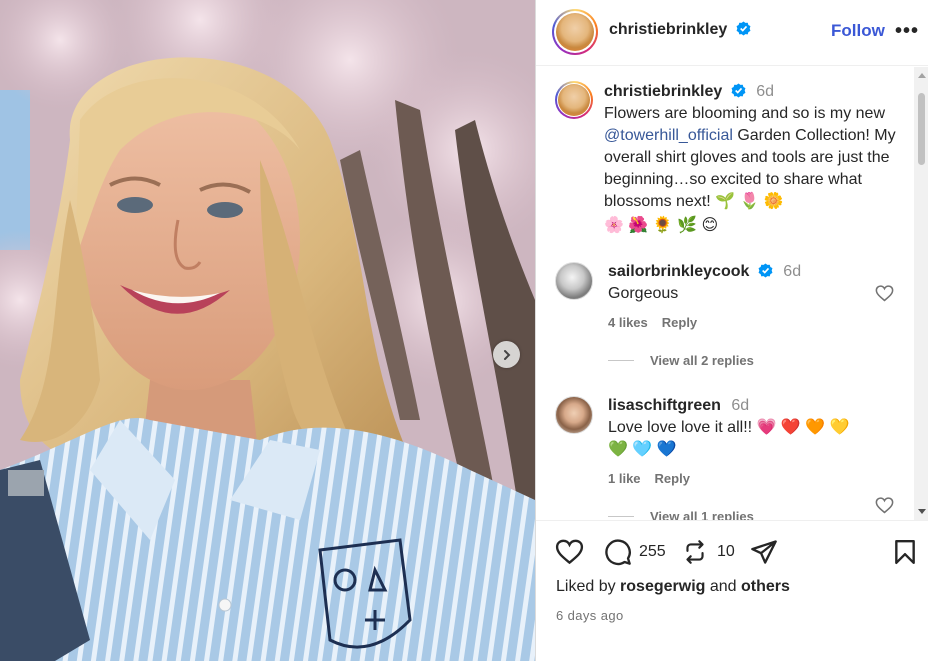  What do you see at coordinates (643, 293) in the screenshot?
I see `comment-text: Gorgeous` at bounding box center [643, 293].